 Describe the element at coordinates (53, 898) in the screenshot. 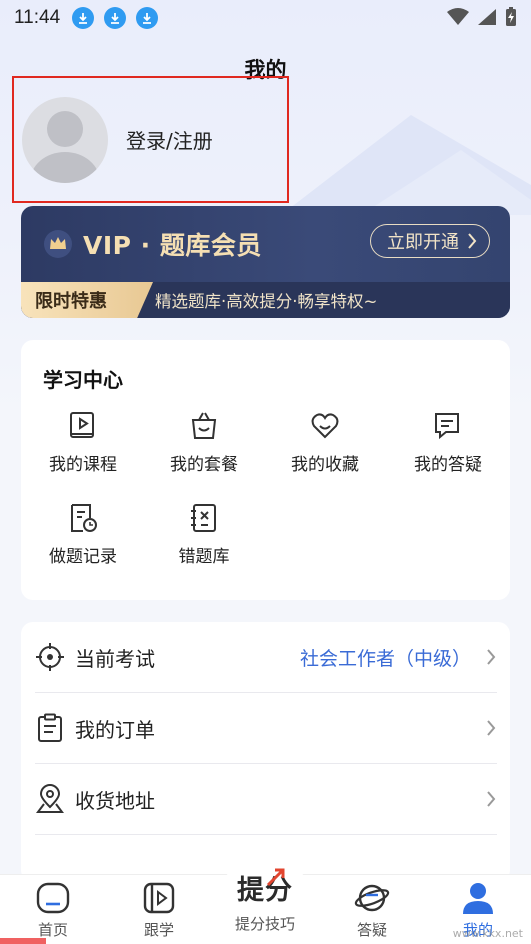

I see `home-icon` at that location.